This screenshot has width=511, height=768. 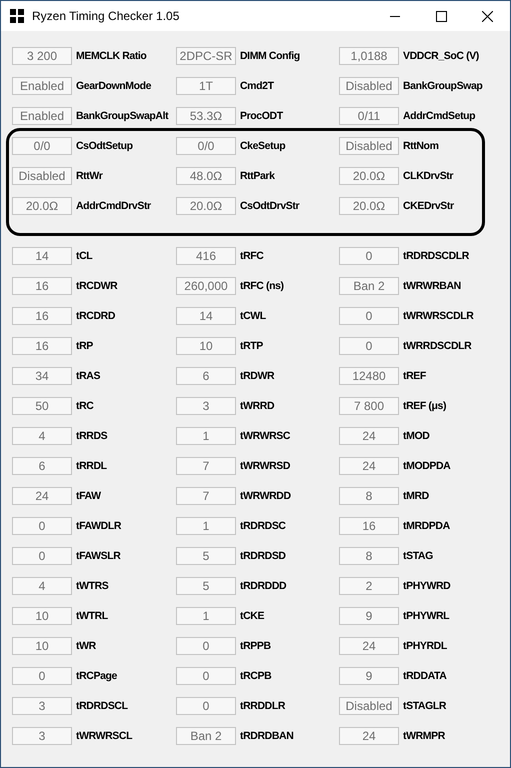 What do you see at coordinates (438, 316) in the screenshot?
I see `field-label: tWRWRSCDLR` at bounding box center [438, 316].